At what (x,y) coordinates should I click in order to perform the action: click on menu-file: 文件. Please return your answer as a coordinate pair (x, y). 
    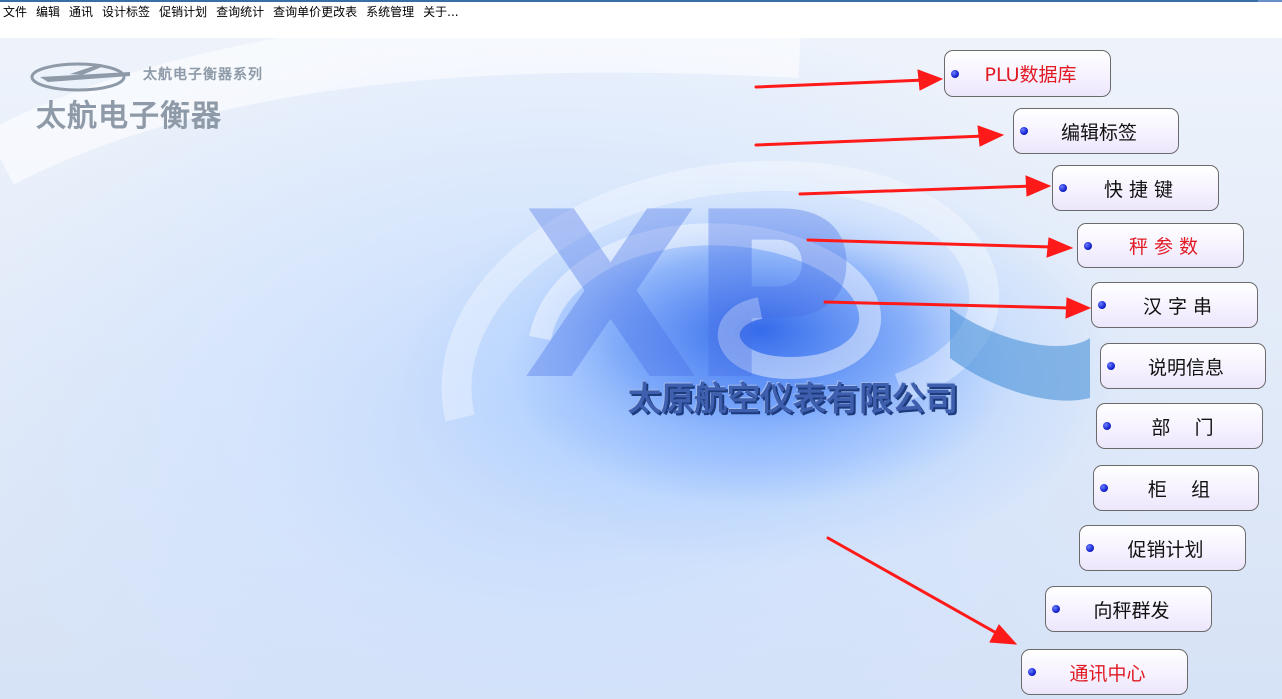
    Looking at the image, I should click on (15, 12).